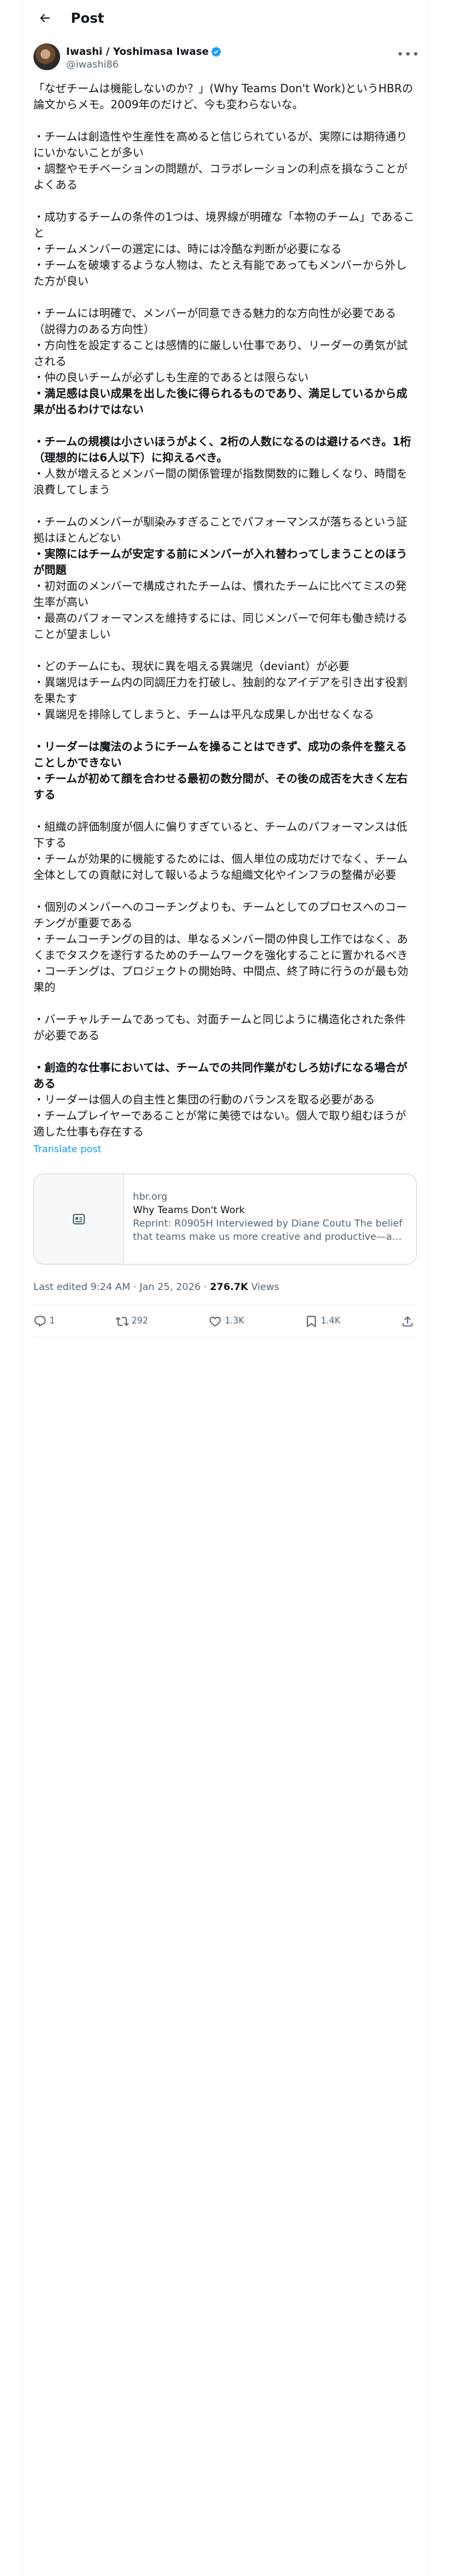  I want to click on share-icon, so click(407, 1320).